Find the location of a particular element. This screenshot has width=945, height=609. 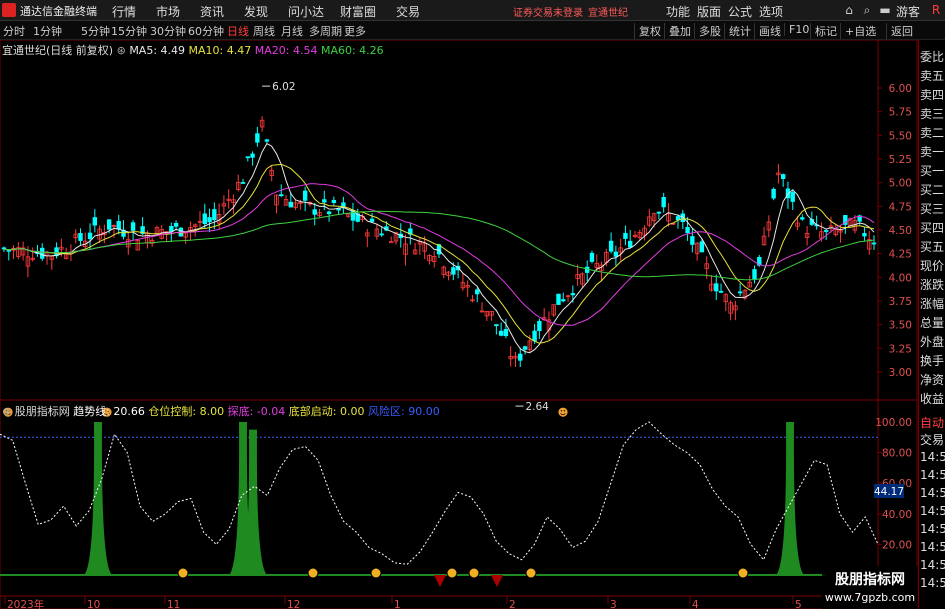

quote-row: 外盘 is located at coordinates (932, 341).